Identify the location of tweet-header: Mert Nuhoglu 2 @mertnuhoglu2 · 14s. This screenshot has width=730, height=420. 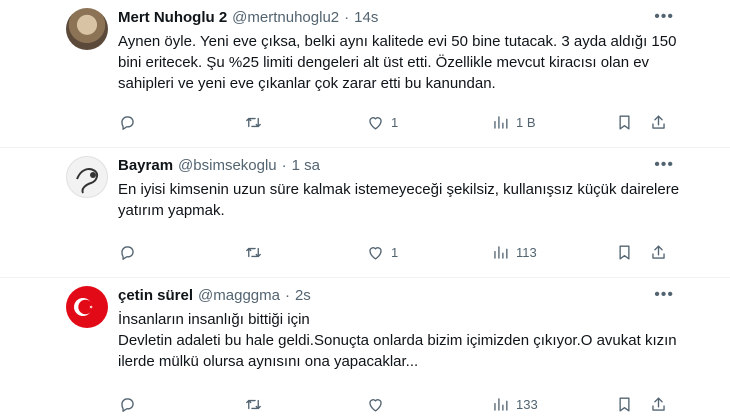
(404, 18).